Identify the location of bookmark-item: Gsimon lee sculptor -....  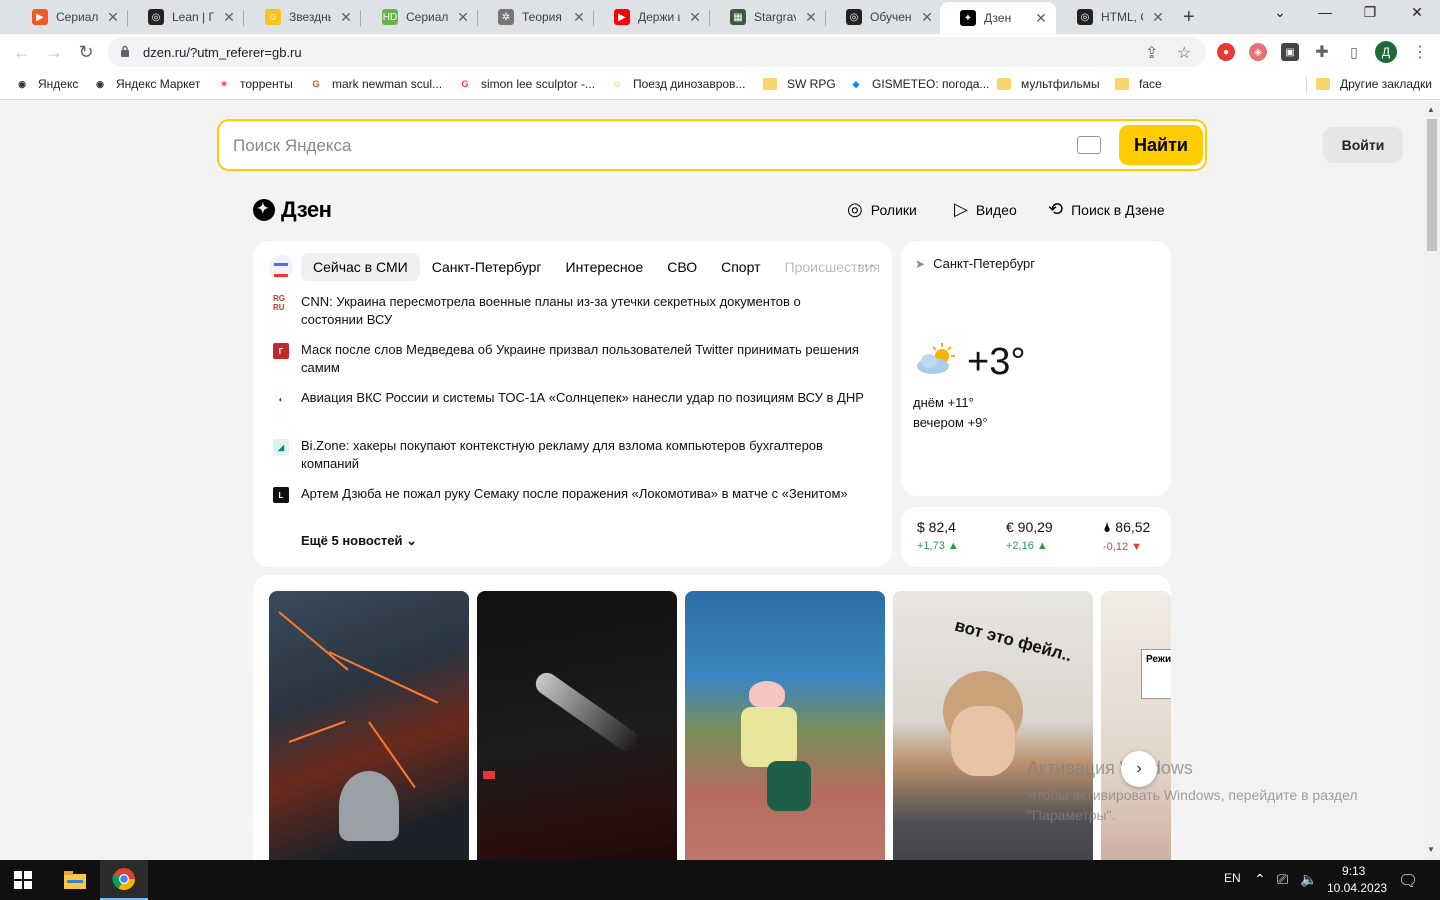
(526, 84).